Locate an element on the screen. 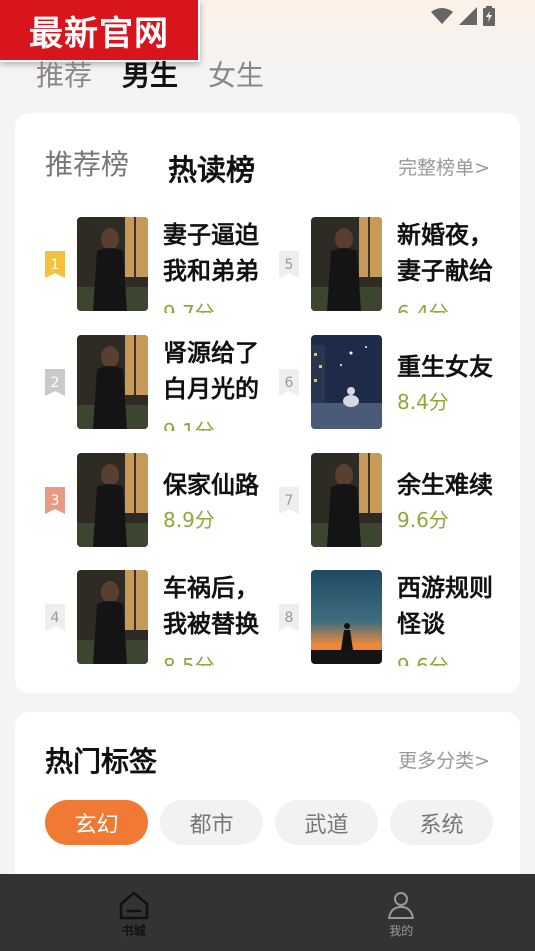 The width and height of the screenshot is (535, 951). book-item: 7 余生难续 9.6分 is located at coordinates (399, 501).